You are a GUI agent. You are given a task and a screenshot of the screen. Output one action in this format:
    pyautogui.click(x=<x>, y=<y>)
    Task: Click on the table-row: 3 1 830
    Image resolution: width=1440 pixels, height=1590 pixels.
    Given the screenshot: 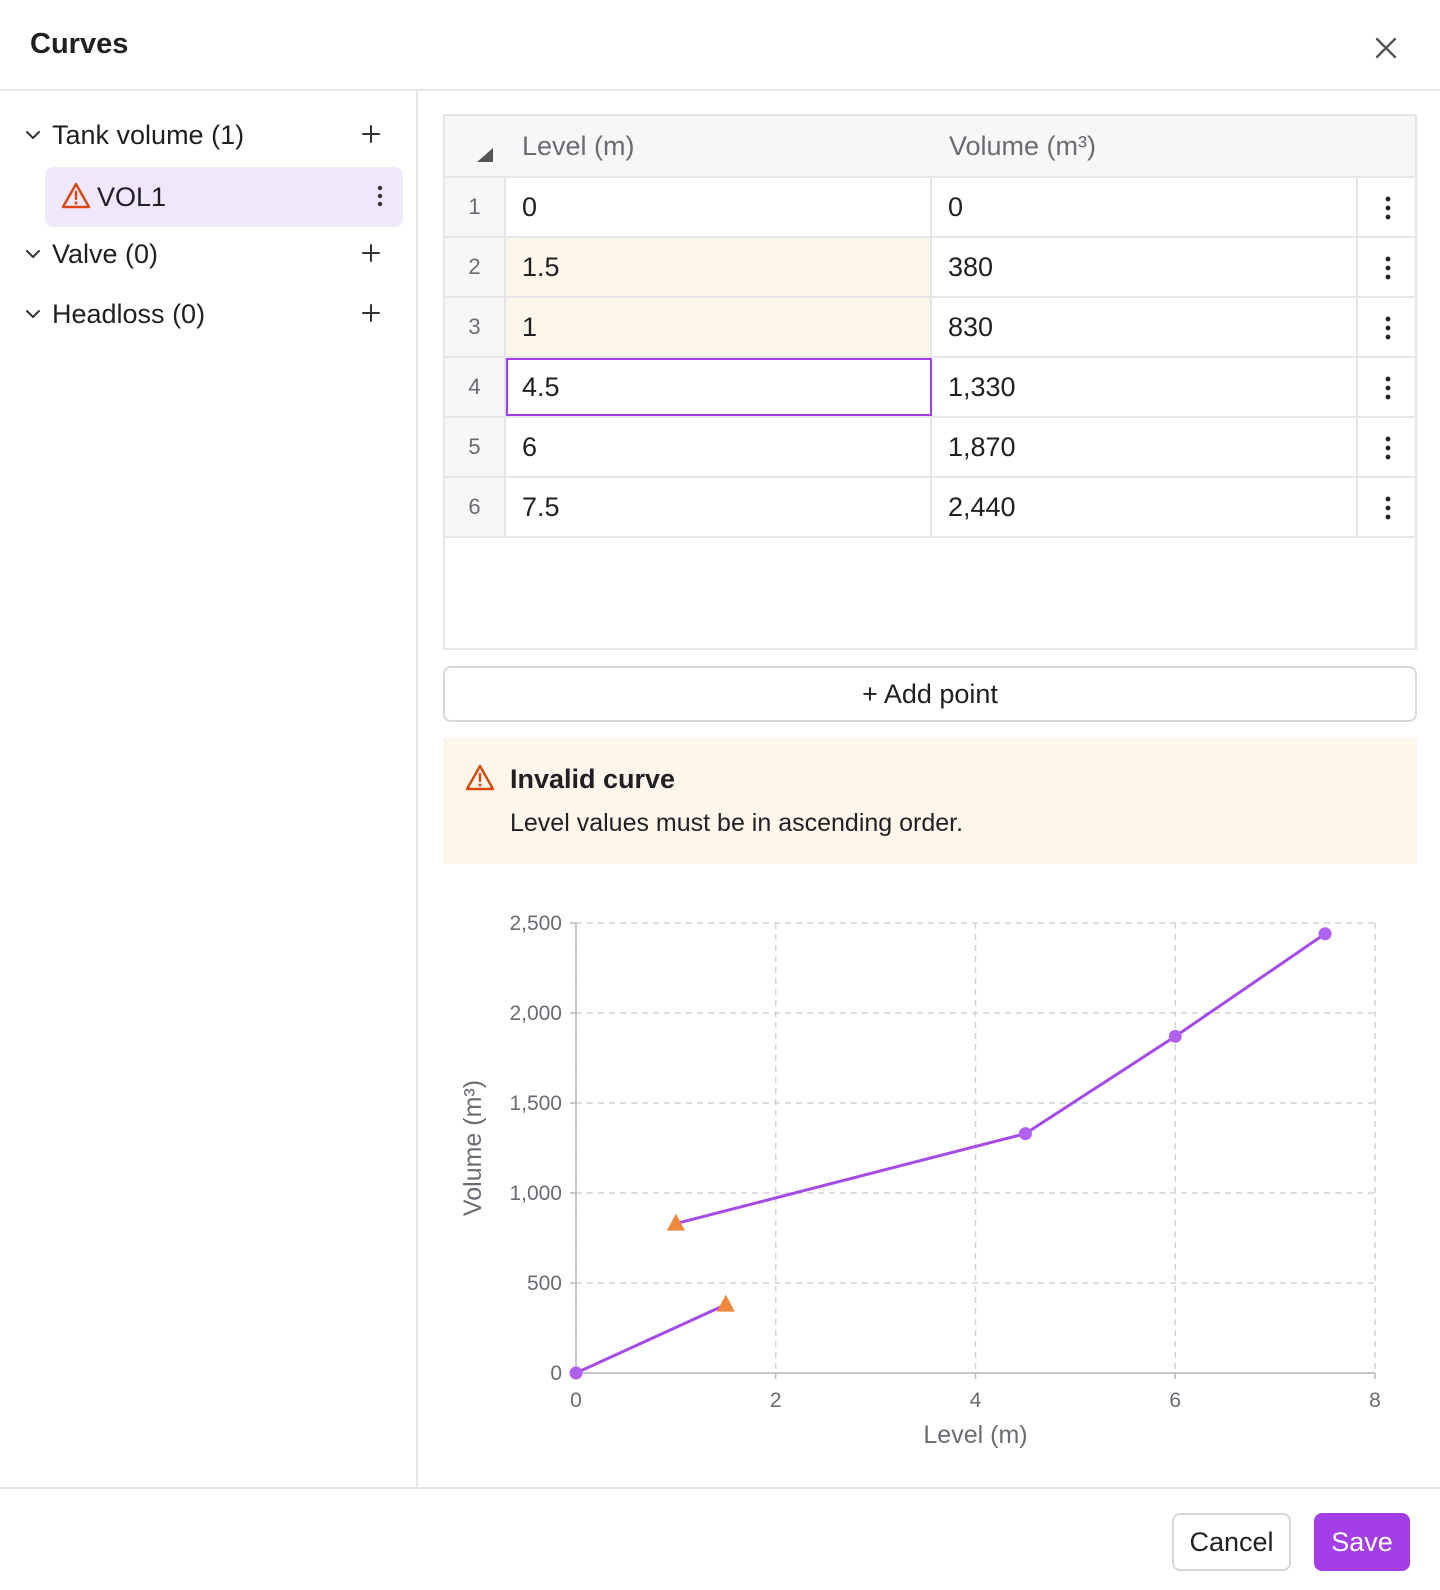 What is the action you would take?
    pyautogui.click(x=930, y=328)
    